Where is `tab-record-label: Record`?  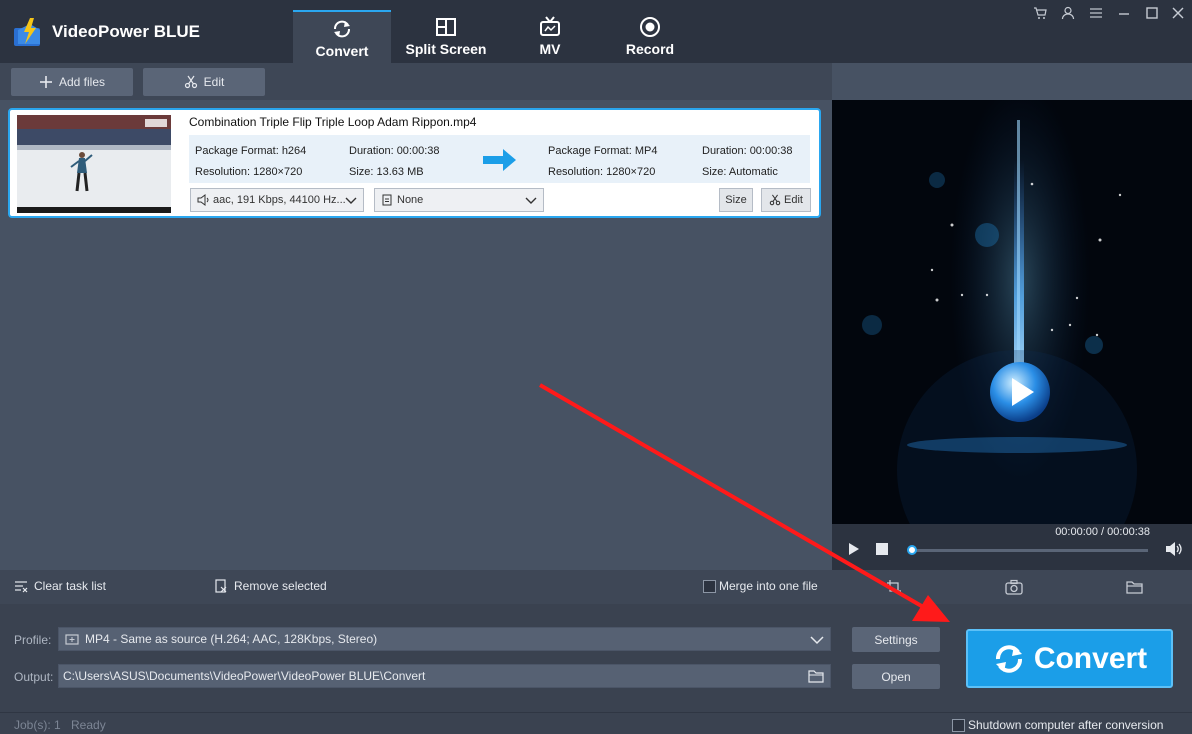
tab-record-label: Record is located at coordinates (650, 49).